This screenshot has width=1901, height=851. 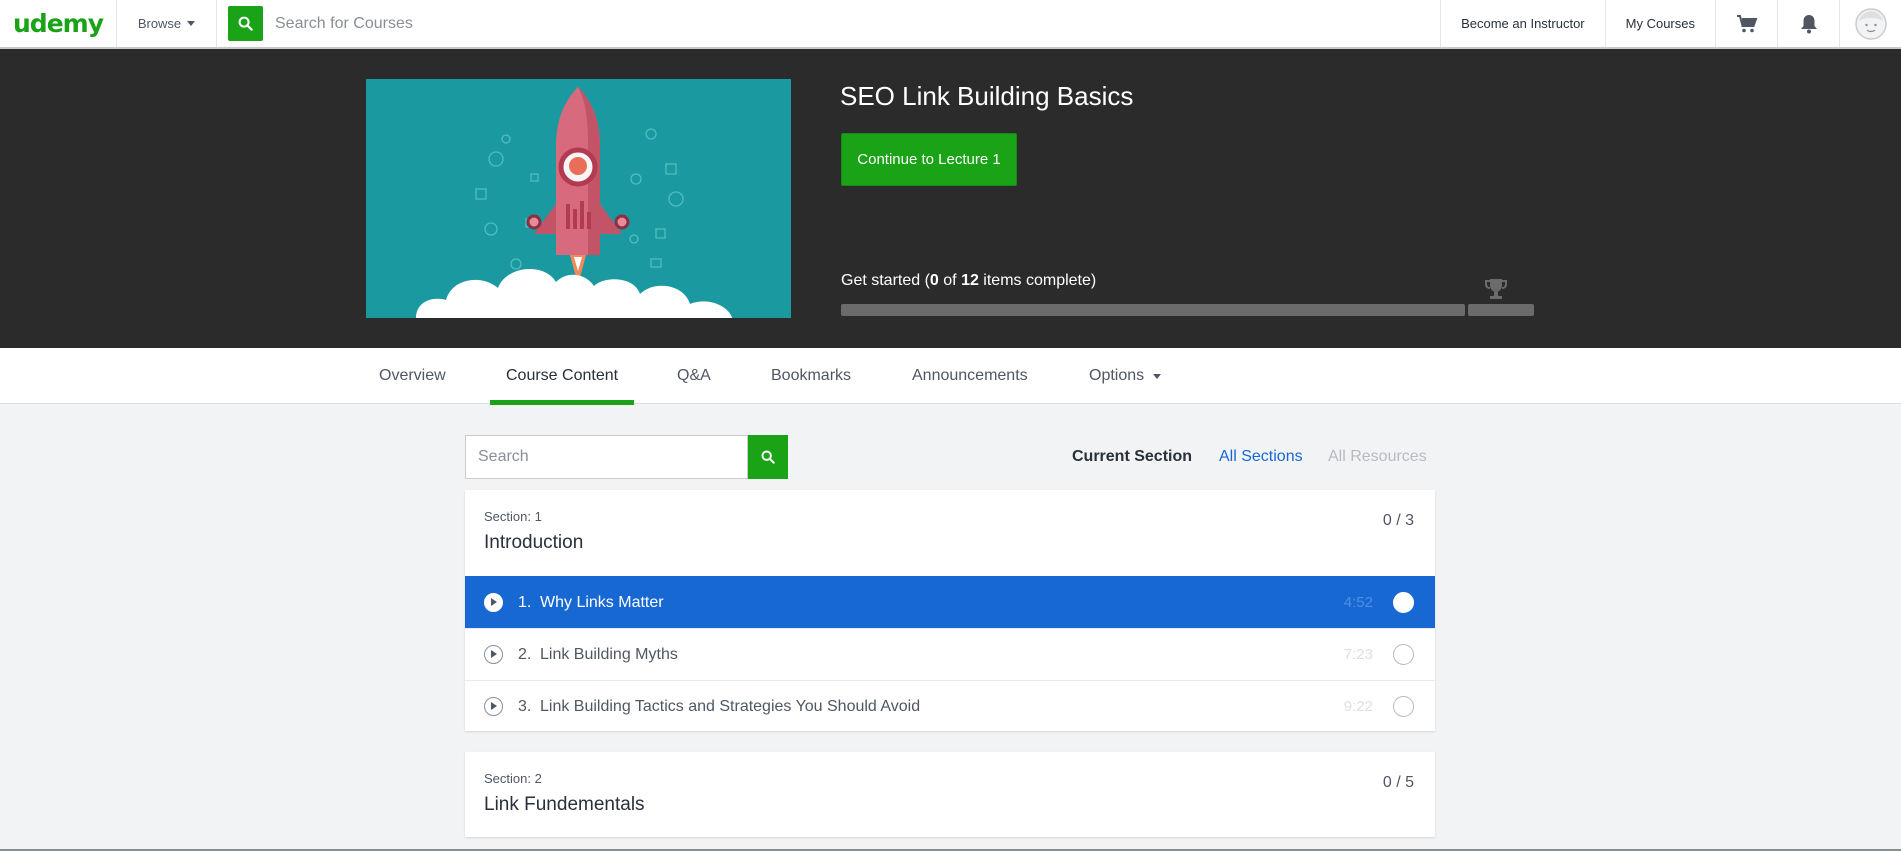 What do you see at coordinates (1153, 310) in the screenshot?
I see `progress-bar` at bounding box center [1153, 310].